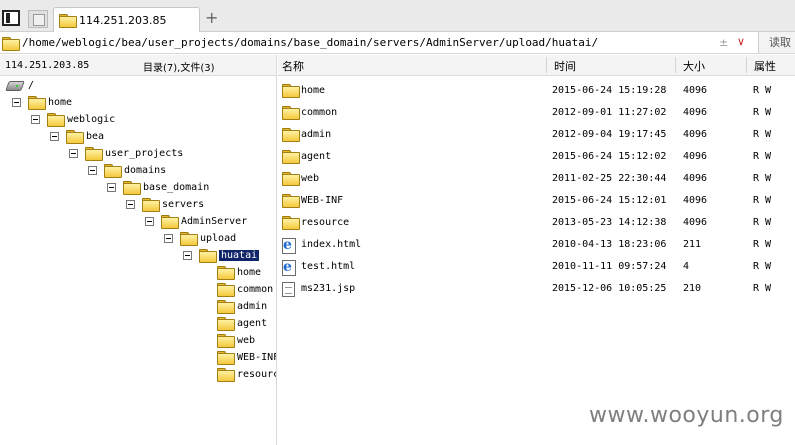 Image resolution: width=795 pixels, height=445 pixels. I want to click on tree-label: /, so click(31, 85).